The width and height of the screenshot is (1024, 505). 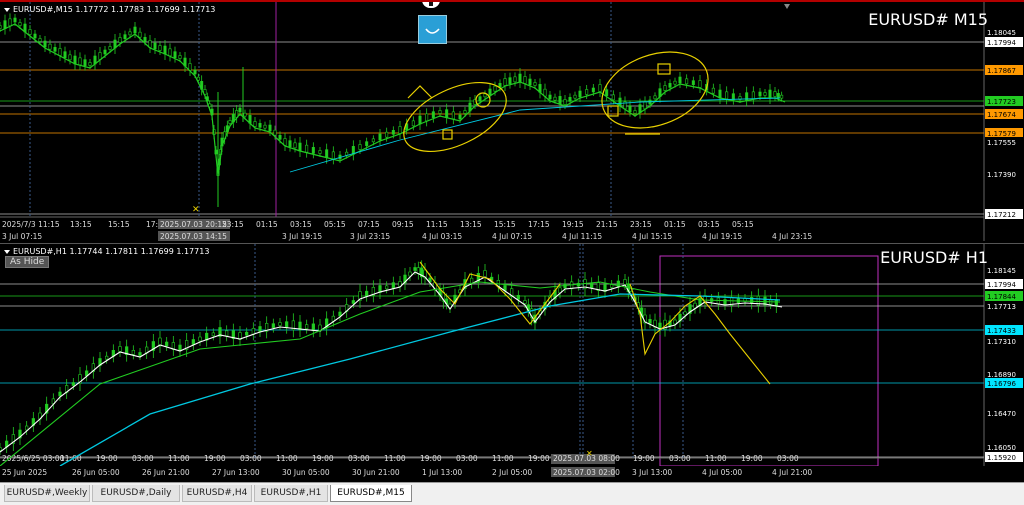 What do you see at coordinates (539, 224) in the screenshot?
I see `time-label: 17:15` at bounding box center [539, 224].